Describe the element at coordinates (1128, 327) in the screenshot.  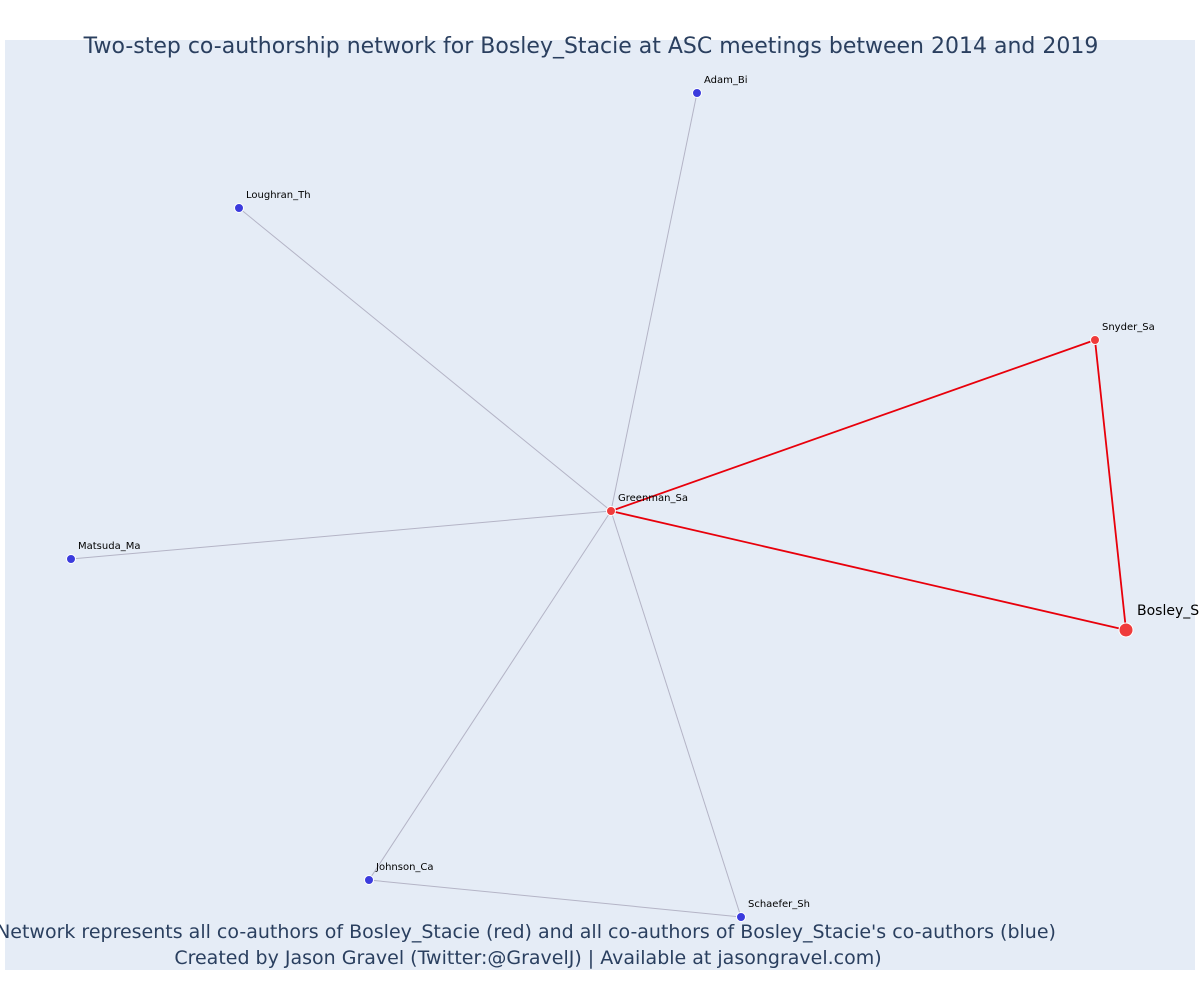
I see `node-label-snyder: Snyder_Sa` at that location.